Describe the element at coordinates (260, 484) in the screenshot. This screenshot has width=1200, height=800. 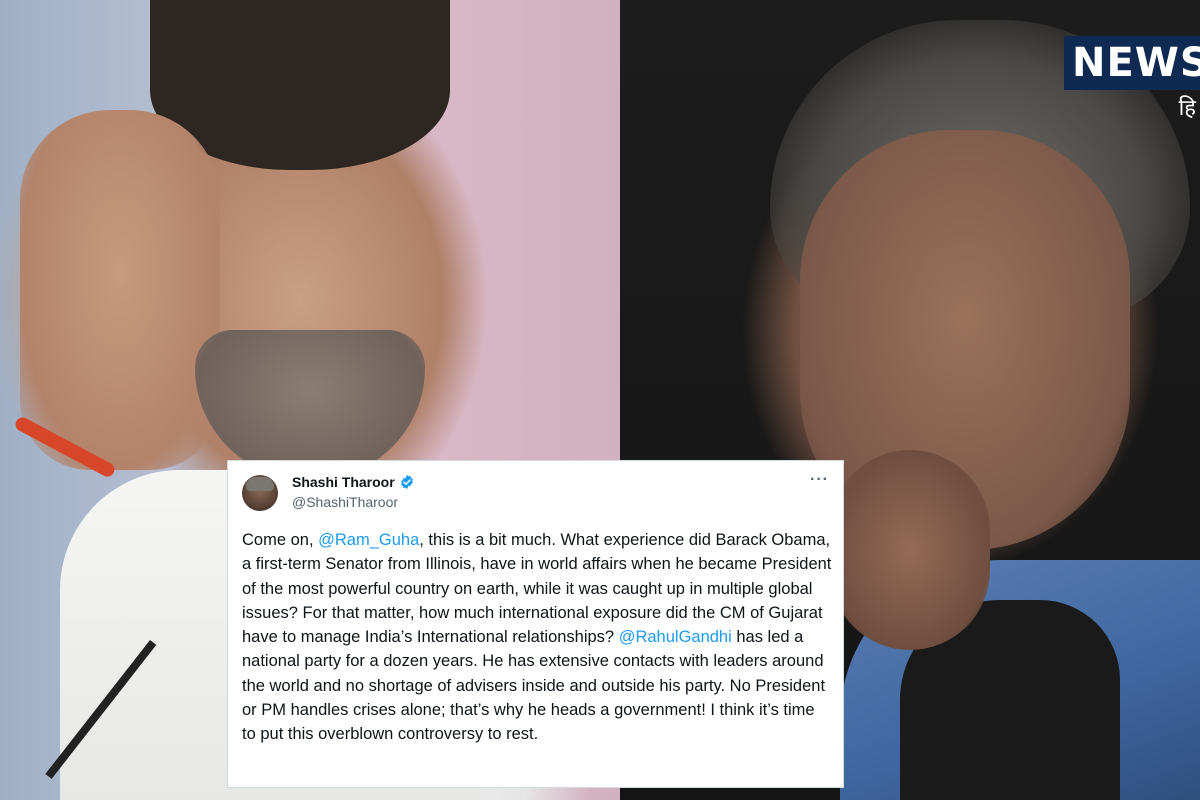
I see `avatar-hair` at that location.